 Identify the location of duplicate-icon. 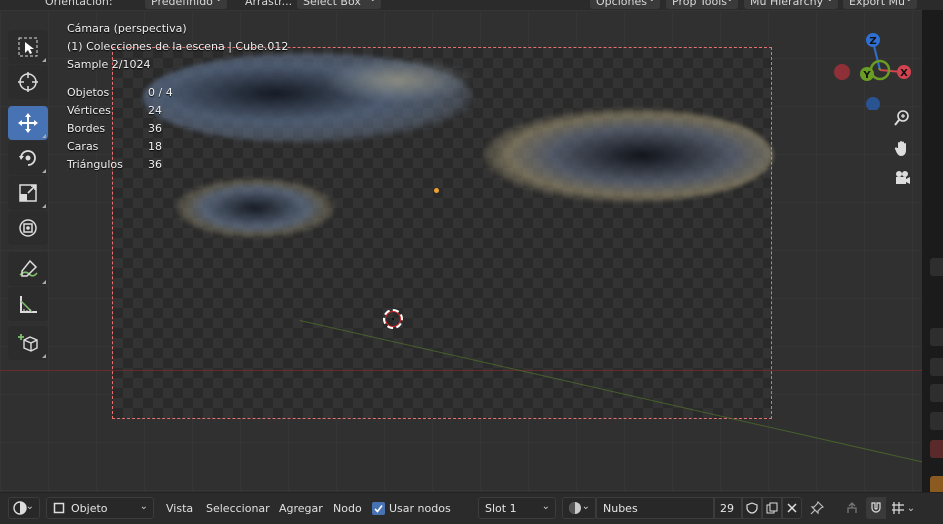
(772, 508).